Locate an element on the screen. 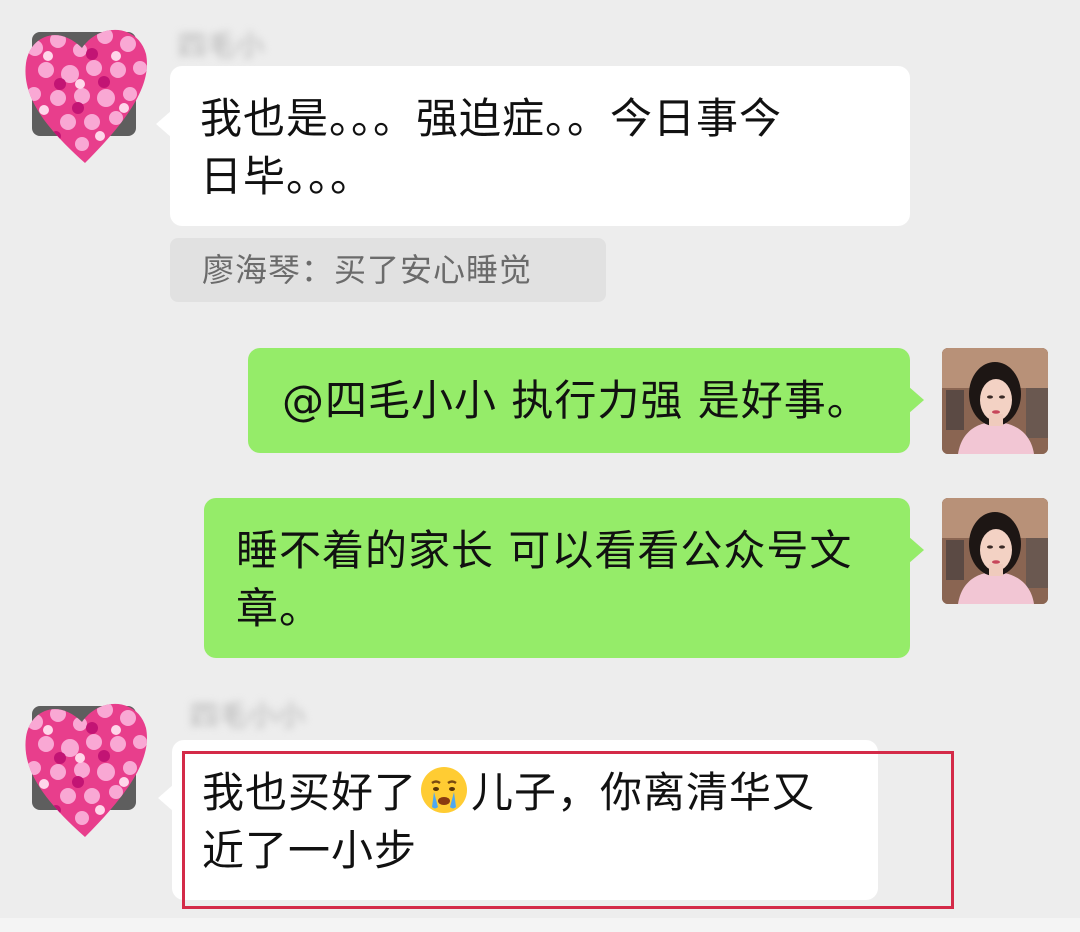 This screenshot has height=932, width=1080. message-bubble: 我也是。。。强迫症。。今日事今 日毕。。。 is located at coordinates (533, 146).